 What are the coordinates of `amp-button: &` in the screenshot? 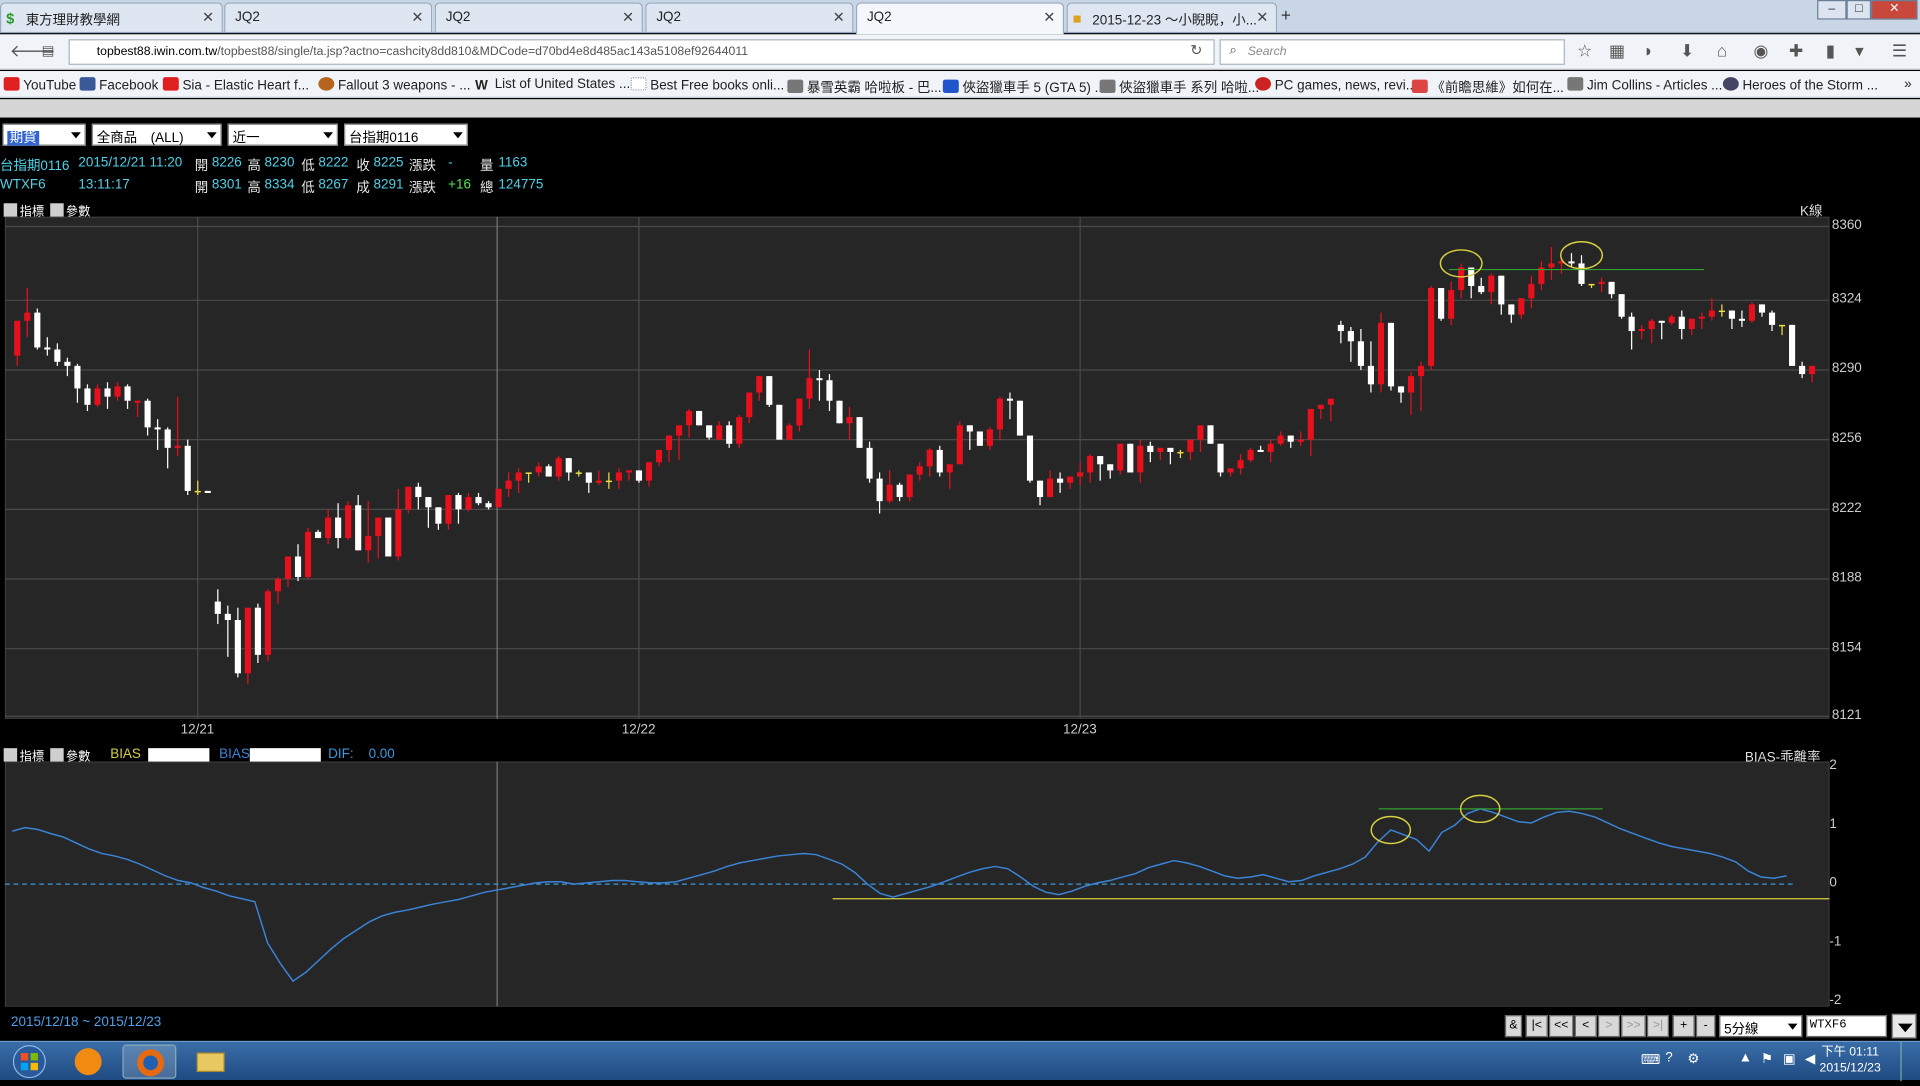 It's located at (1513, 1026).